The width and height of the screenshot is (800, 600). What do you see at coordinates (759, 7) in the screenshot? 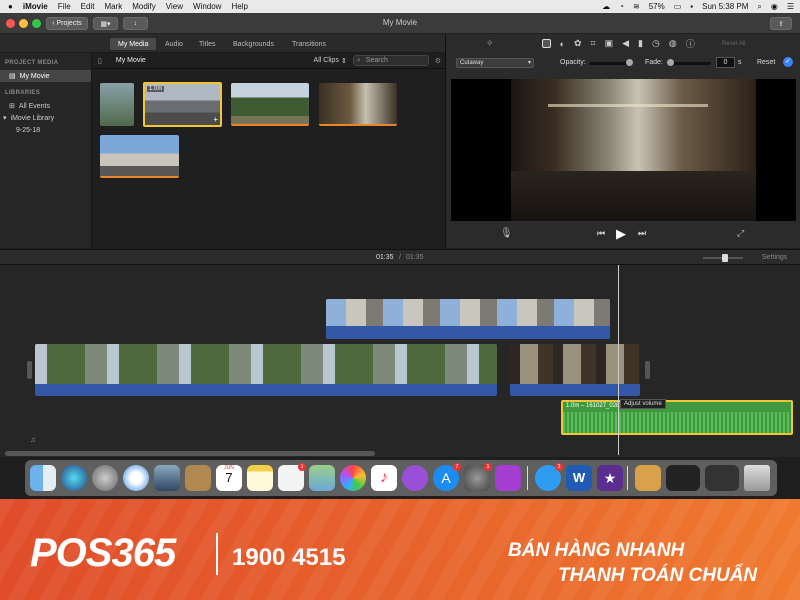
I see `search-icon: ⌕` at bounding box center [759, 7].